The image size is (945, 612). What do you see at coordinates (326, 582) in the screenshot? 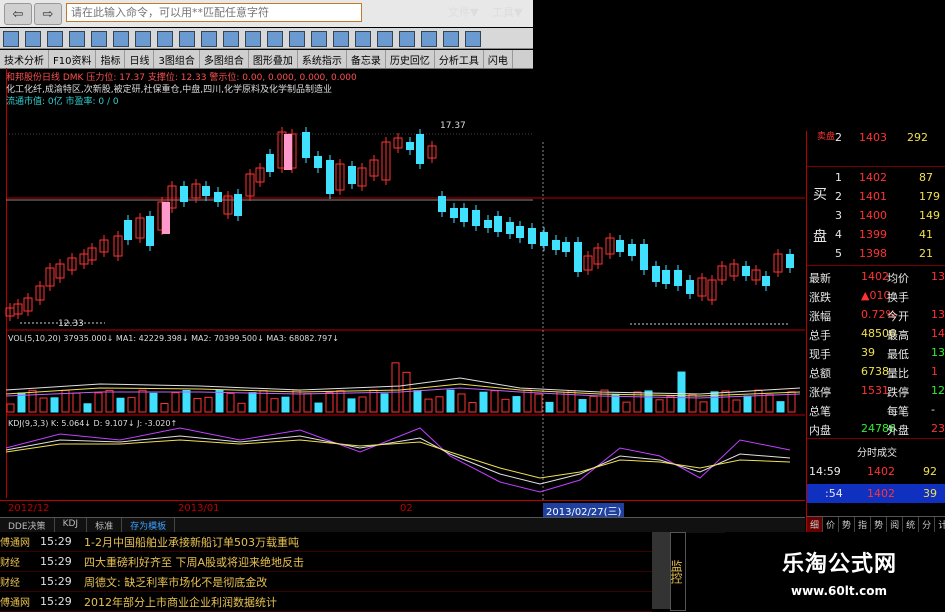
I see `news-item: 财经 15:29 周德文: 缺乏利率市场化不是彻底金改` at bounding box center [326, 582].